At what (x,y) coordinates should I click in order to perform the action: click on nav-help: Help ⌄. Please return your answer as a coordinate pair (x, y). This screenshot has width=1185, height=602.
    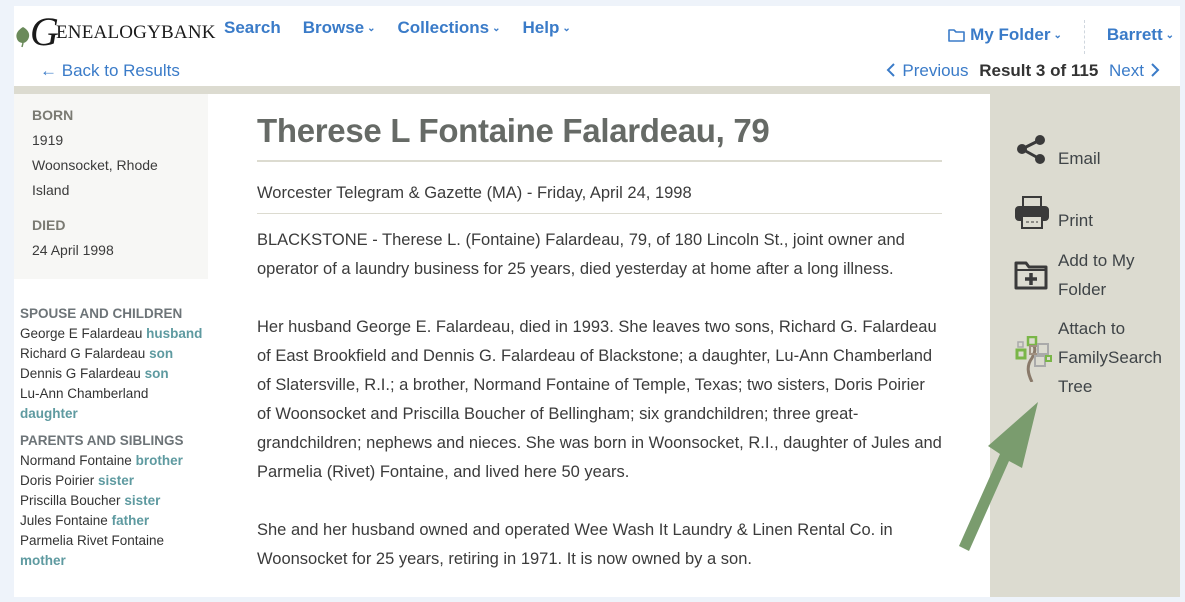
    Looking at the image, I should click on (547, 28).